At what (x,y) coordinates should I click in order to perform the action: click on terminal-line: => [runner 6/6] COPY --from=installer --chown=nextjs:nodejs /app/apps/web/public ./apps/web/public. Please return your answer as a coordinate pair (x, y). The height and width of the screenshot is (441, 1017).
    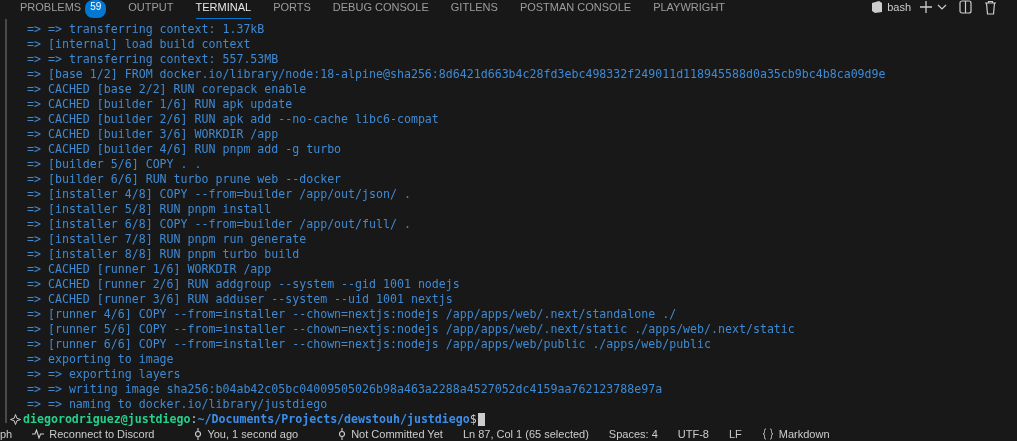
    Looking at the image, I should click on (370, 345).